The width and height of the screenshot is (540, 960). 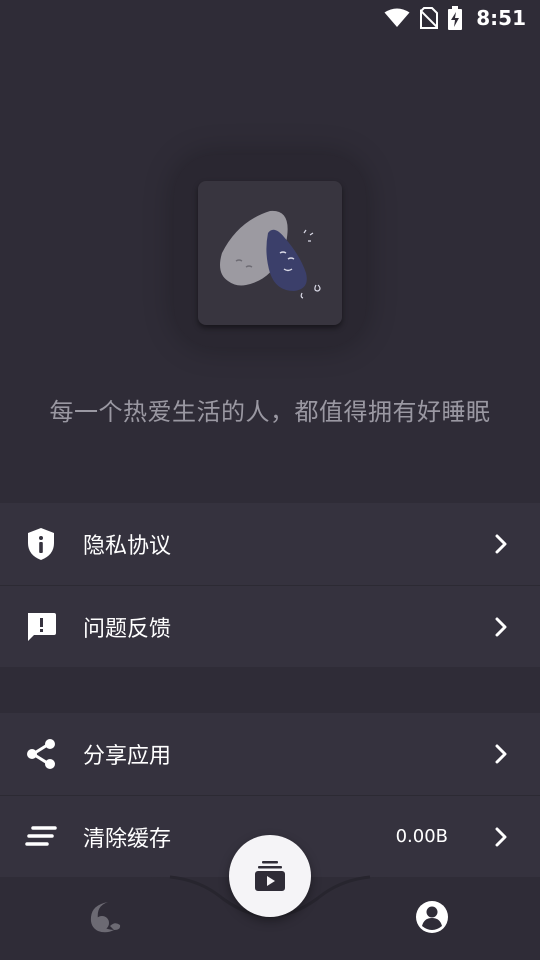 I want to click on nav-tab-sleep, so click(x=106, y=917).